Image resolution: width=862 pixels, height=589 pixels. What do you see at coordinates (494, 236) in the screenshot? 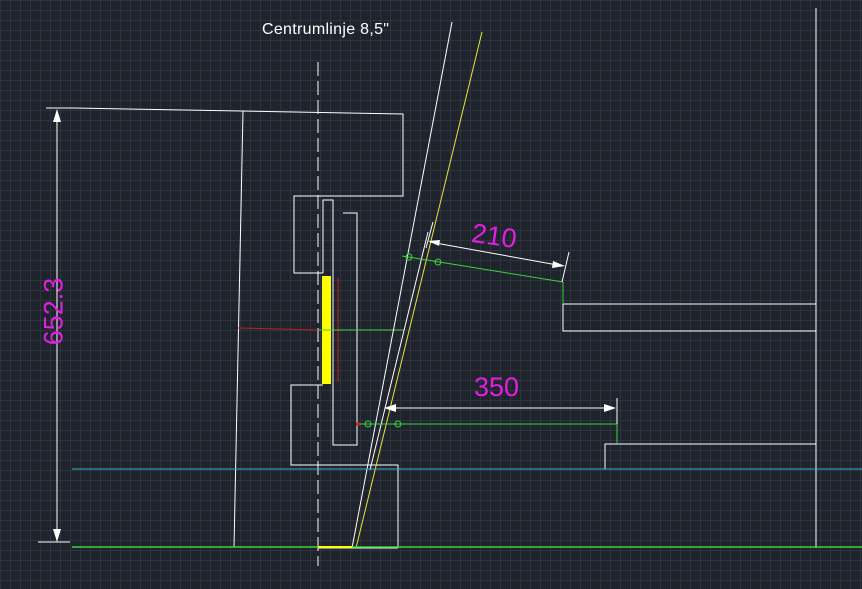
I see `dimension-210-label: 210` at bounding box center [494, 236].